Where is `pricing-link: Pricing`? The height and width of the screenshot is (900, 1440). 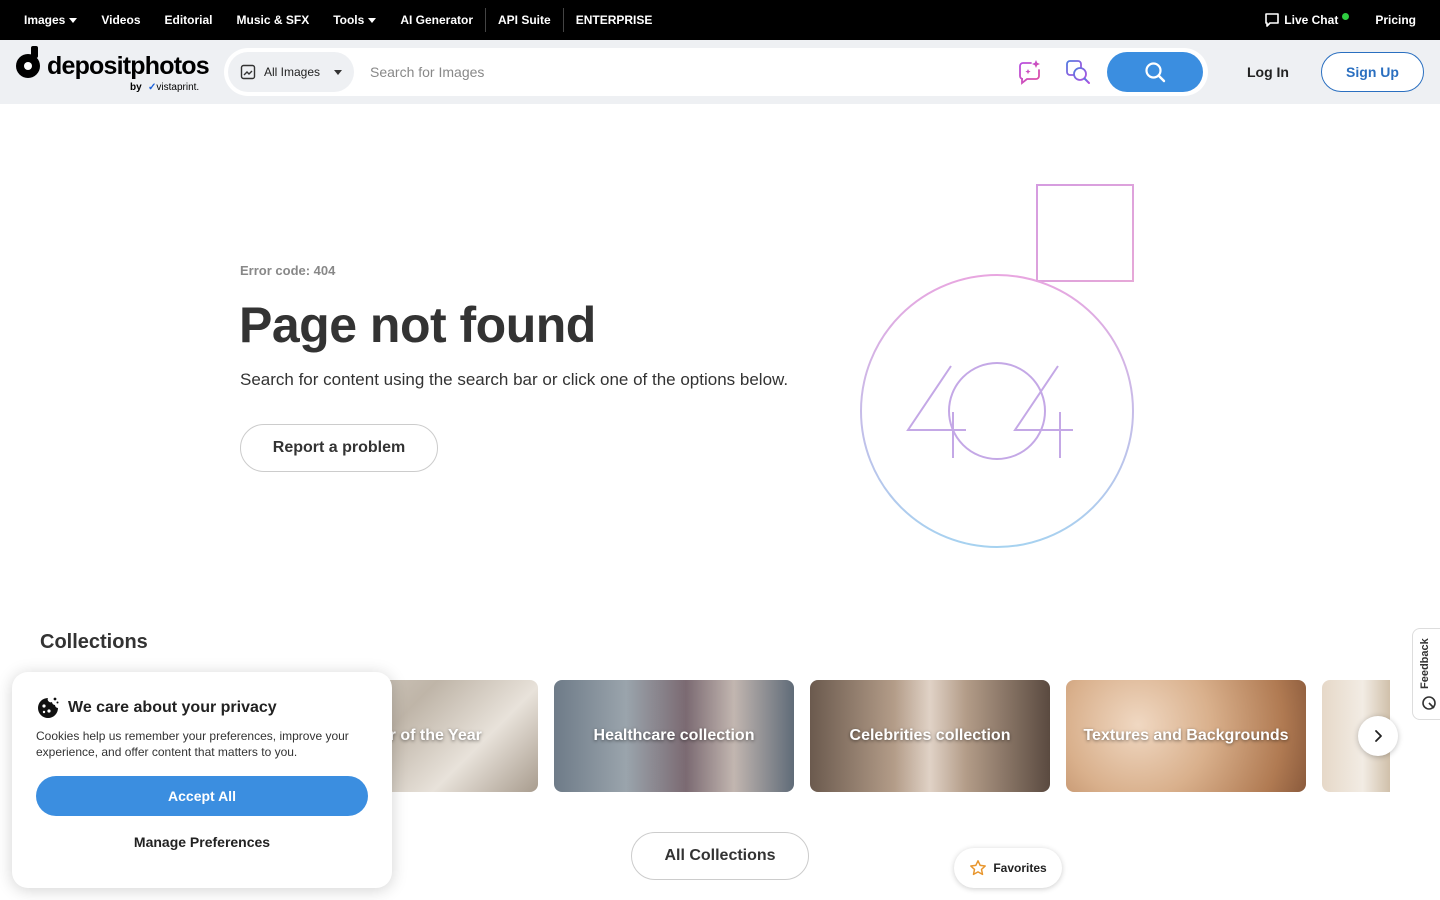 pricing-link: Pricing is located at coordinates (1395, 20).